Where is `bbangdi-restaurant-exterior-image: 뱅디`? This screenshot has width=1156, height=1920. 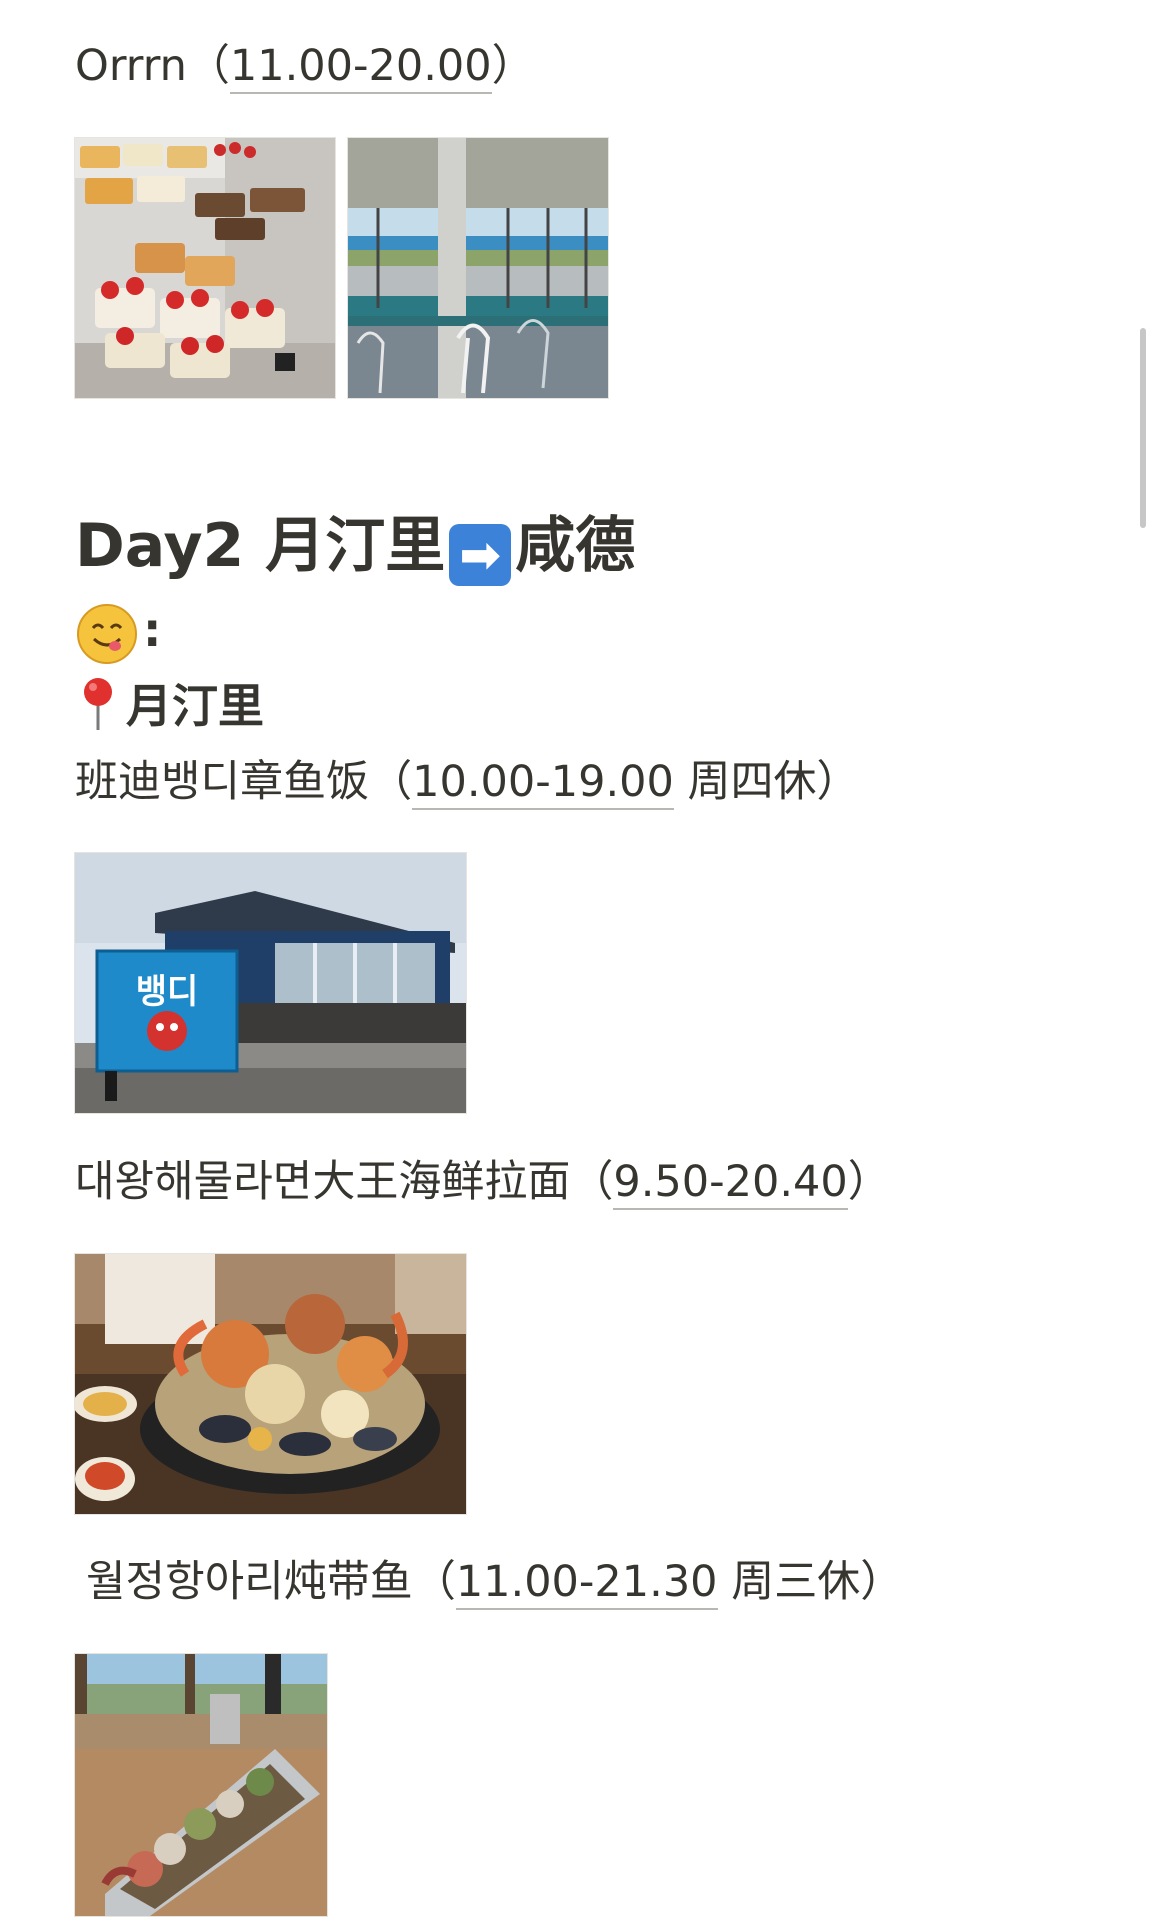
bbangdi-restaurant-exterior-image: 뱅디 is located at coordinates (270, 983).